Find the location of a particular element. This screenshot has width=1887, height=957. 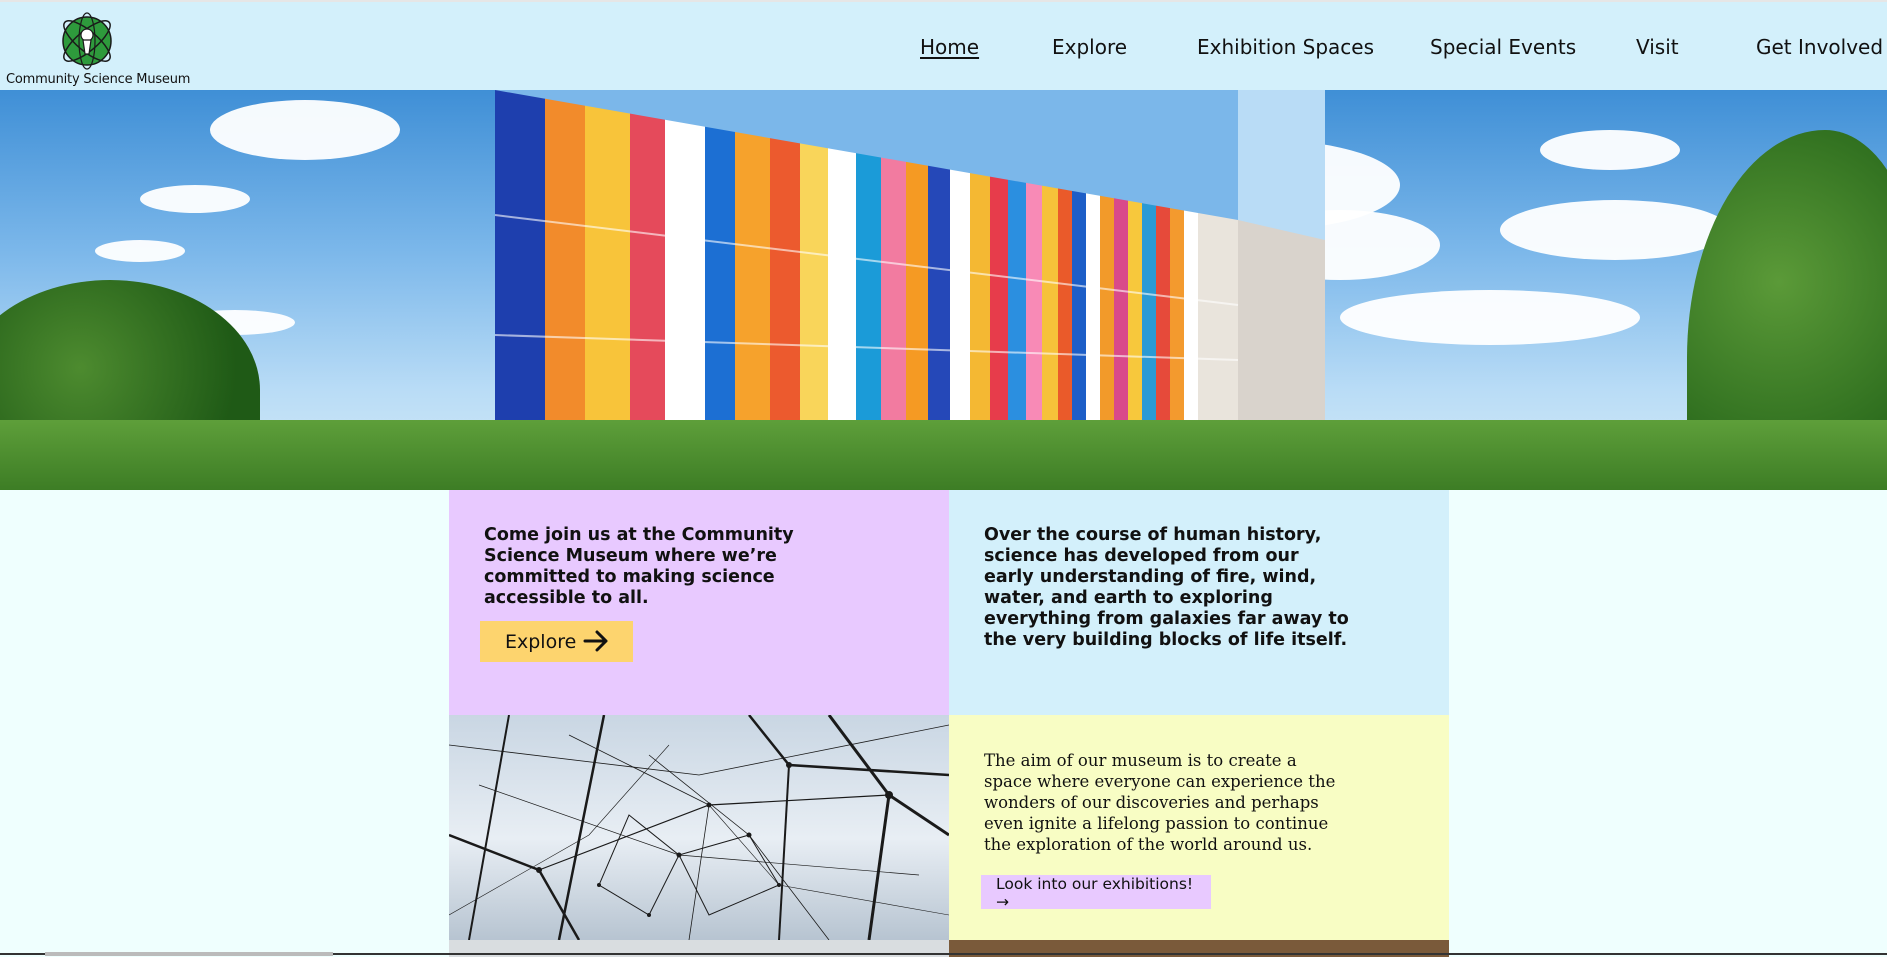

nav-exhibition-spaces: Exhibition Spaces is located at coordinates (1285, 47).